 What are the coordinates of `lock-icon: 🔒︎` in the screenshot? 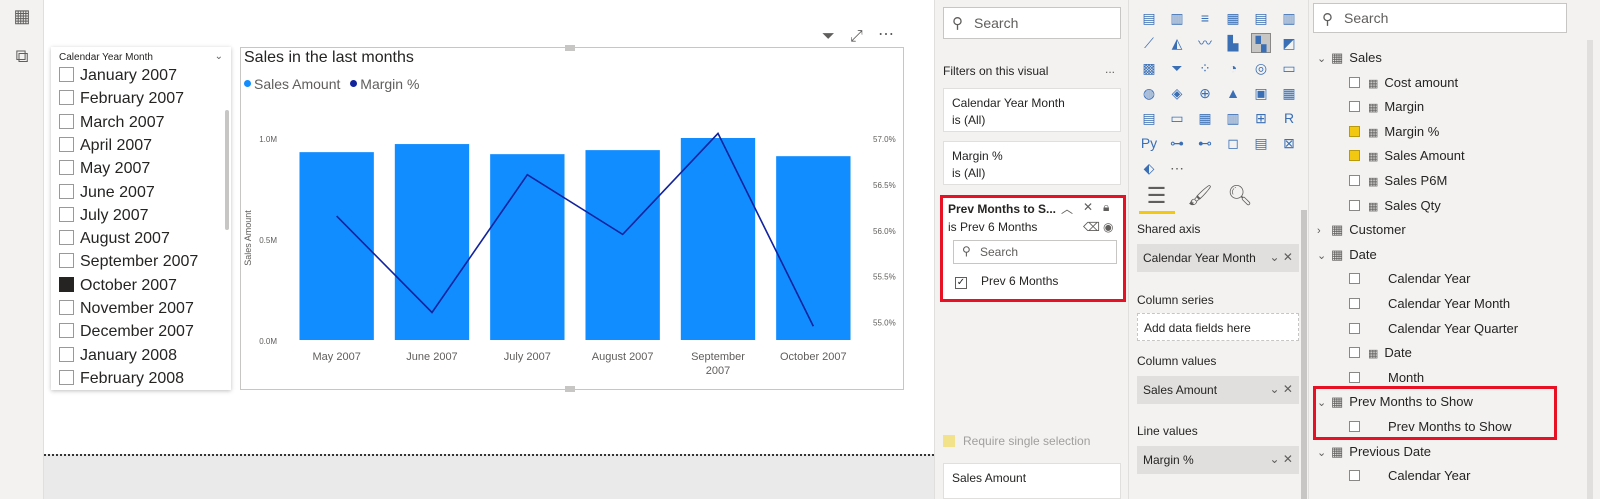 It's located at (1106, 207).